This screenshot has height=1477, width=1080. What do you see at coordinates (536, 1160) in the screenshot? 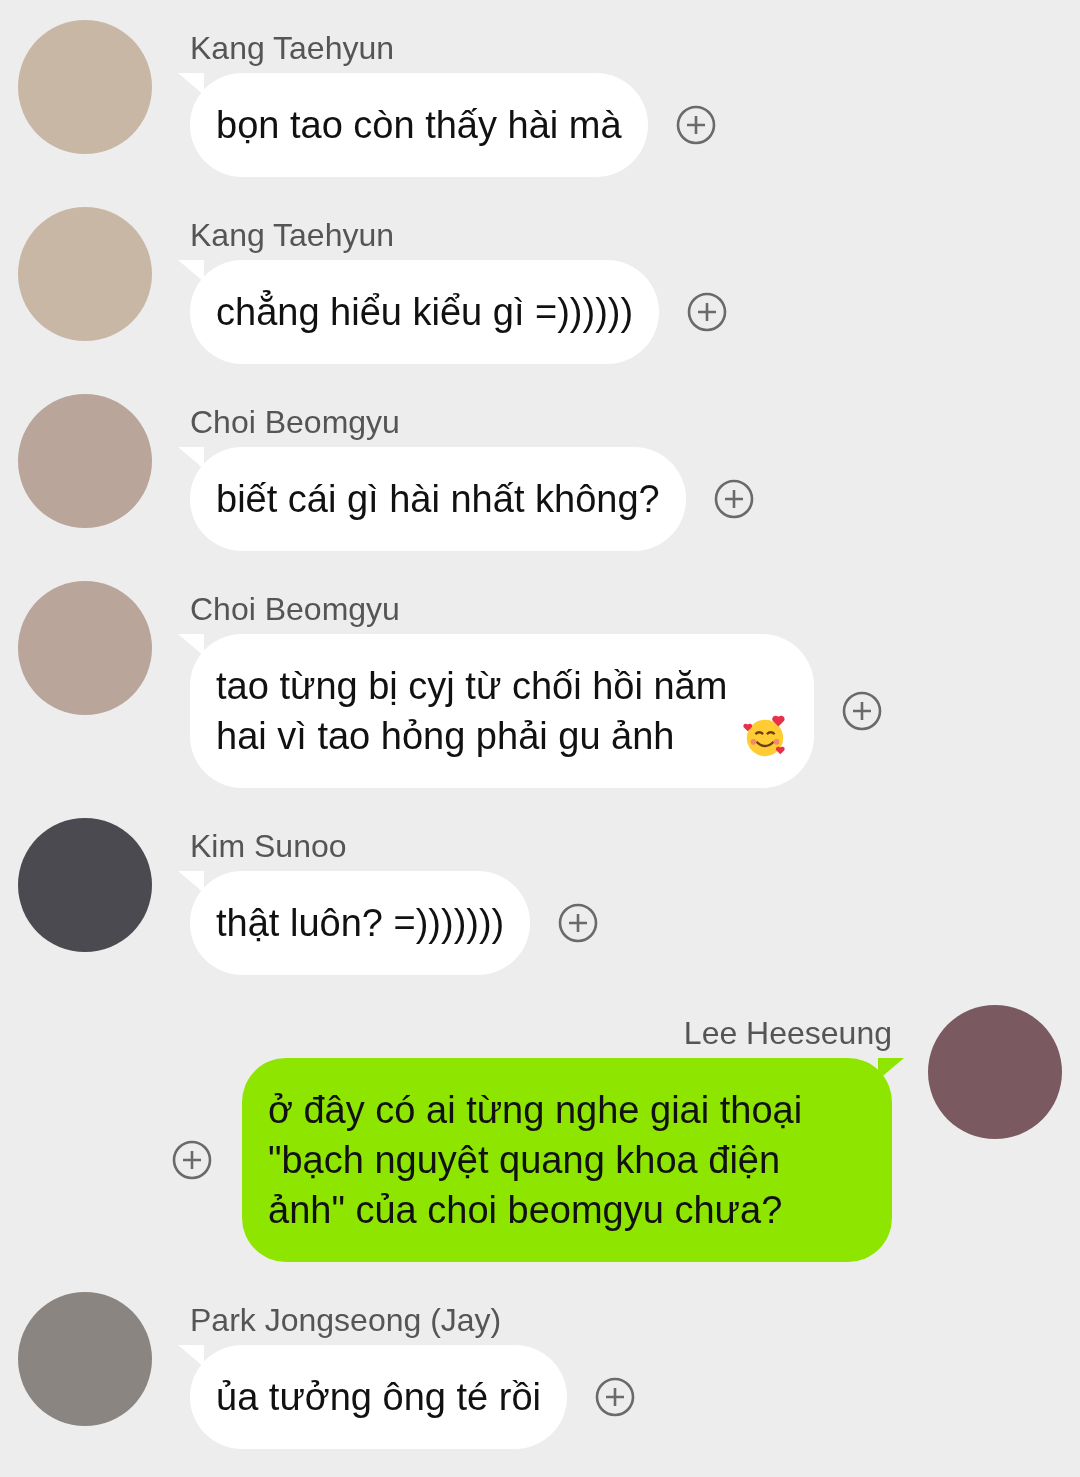
I see `message-text: ở đây có ai từng nghe giai thoại "bạch nguyệt quang khoa điện ảnh" của choi beomgyu chưa?` at bounding box center [536, 1160].